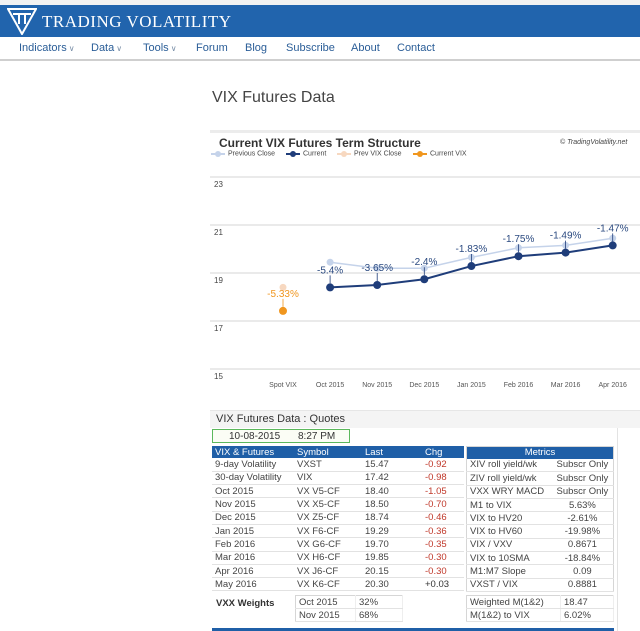 This screenshot has height=631, width=640. Describe the element at coordinates (338, 491) in the screenshot. I see `table-row: Oct 2015 VX V5-CF 18.40 -1.05` at that location.